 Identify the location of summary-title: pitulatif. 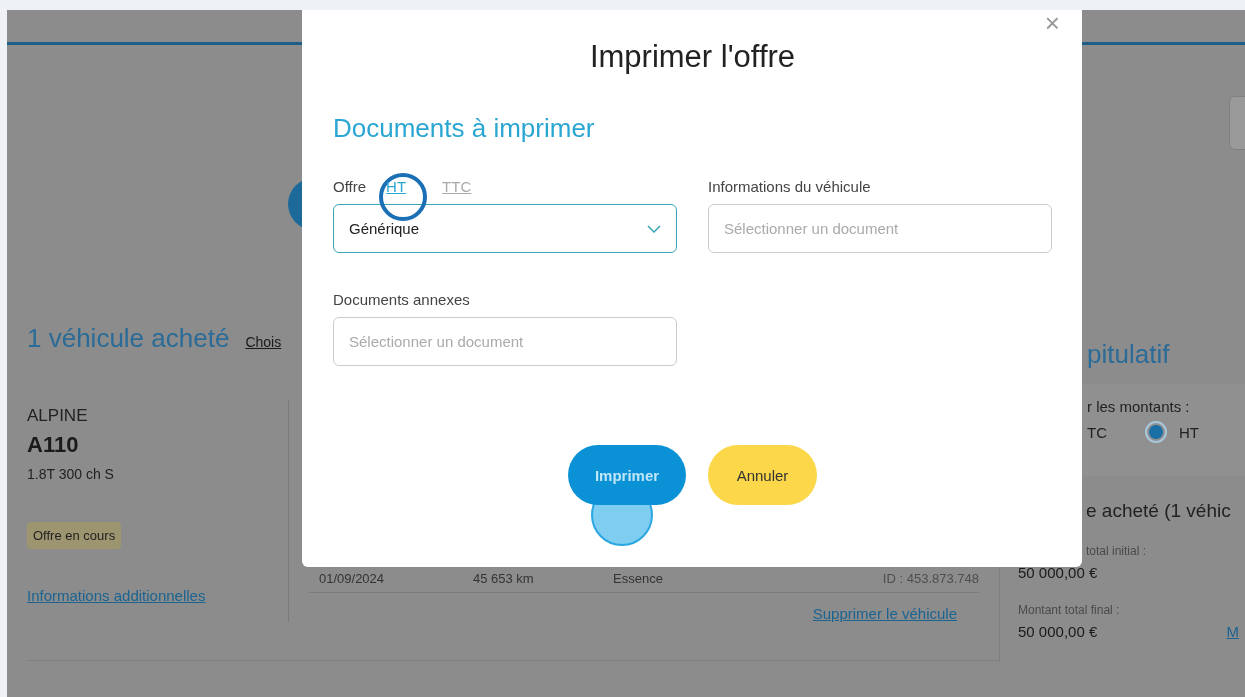
(1129, 354).